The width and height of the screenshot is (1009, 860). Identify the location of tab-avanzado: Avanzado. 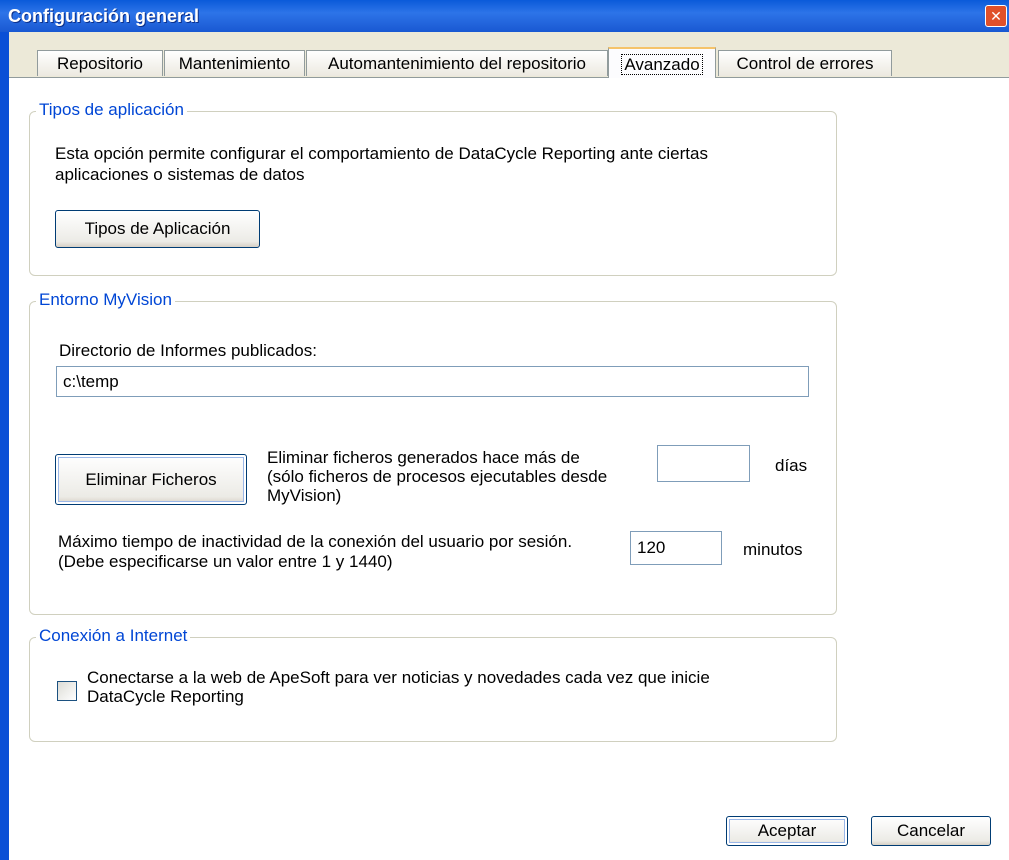
(662, 62).